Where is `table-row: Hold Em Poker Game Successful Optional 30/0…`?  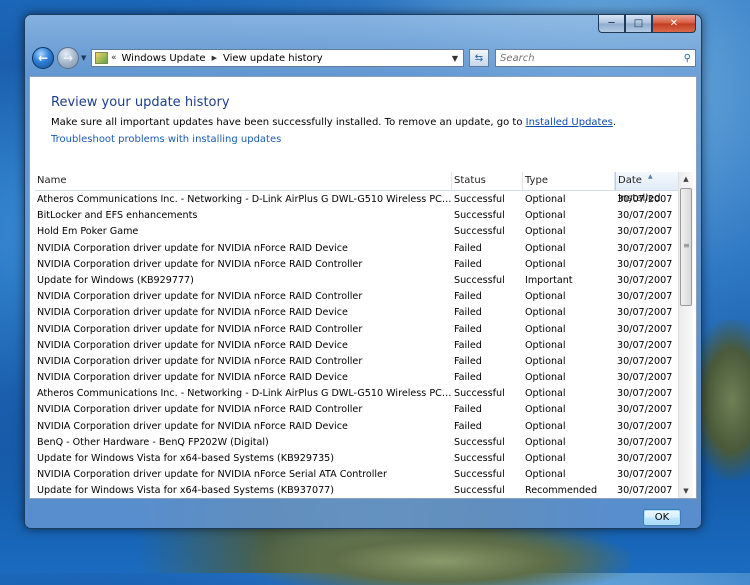
table-row: Hold Em Poker Game Successful Optional 30/0… is located at coordinates (360, 232).